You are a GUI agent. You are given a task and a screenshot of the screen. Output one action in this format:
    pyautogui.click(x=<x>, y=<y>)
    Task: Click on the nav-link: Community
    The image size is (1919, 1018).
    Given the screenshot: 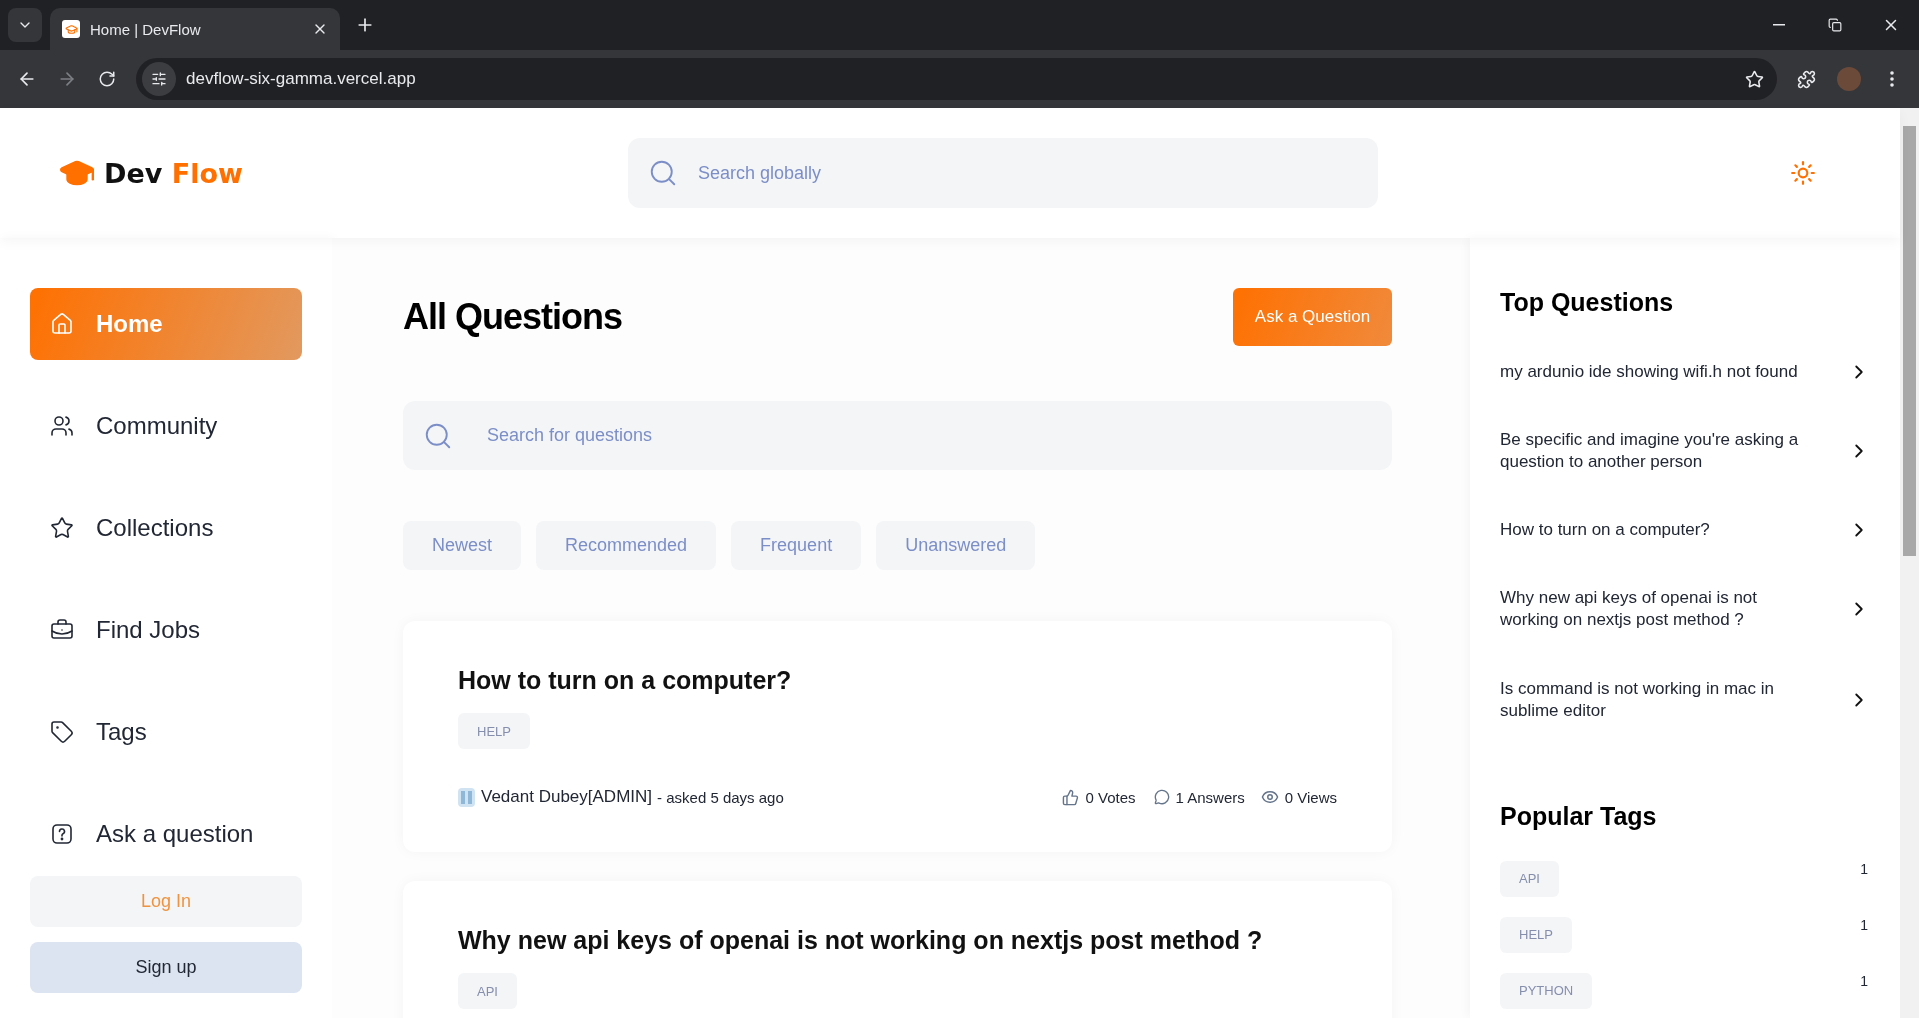 What is the action you would take?
    pyautogui.click(x=166, y=426)
    